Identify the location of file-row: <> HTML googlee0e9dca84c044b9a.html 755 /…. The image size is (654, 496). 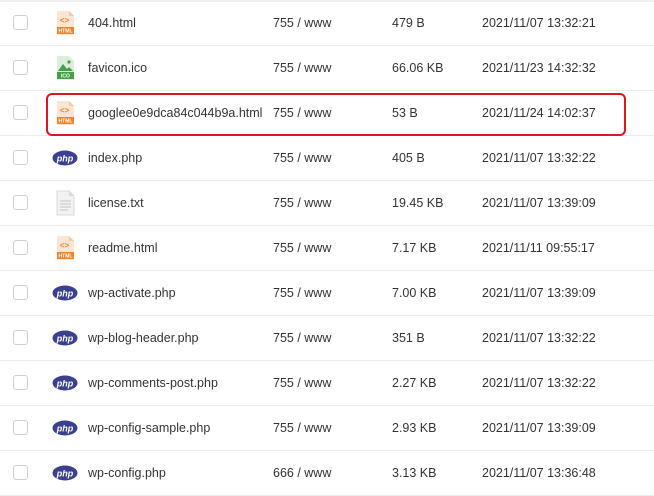
(327, 113).